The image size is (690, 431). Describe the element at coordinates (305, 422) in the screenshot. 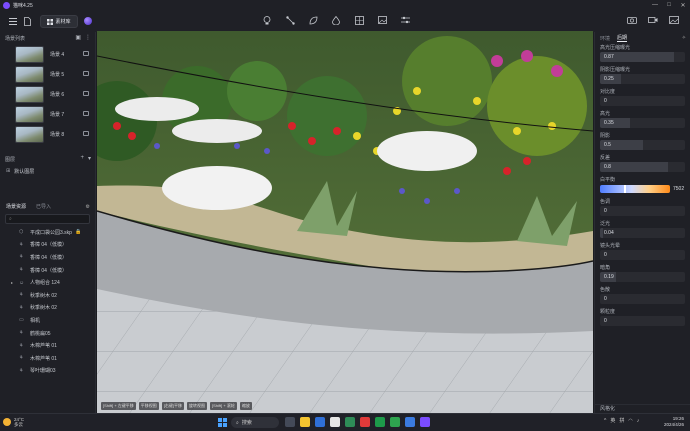

I see `file-explorer-icon` at that location.